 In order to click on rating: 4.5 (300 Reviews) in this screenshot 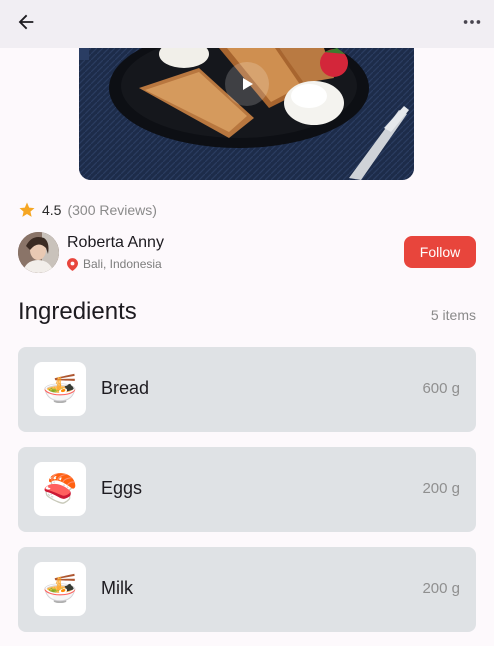, I will do `click(87, 210)`.